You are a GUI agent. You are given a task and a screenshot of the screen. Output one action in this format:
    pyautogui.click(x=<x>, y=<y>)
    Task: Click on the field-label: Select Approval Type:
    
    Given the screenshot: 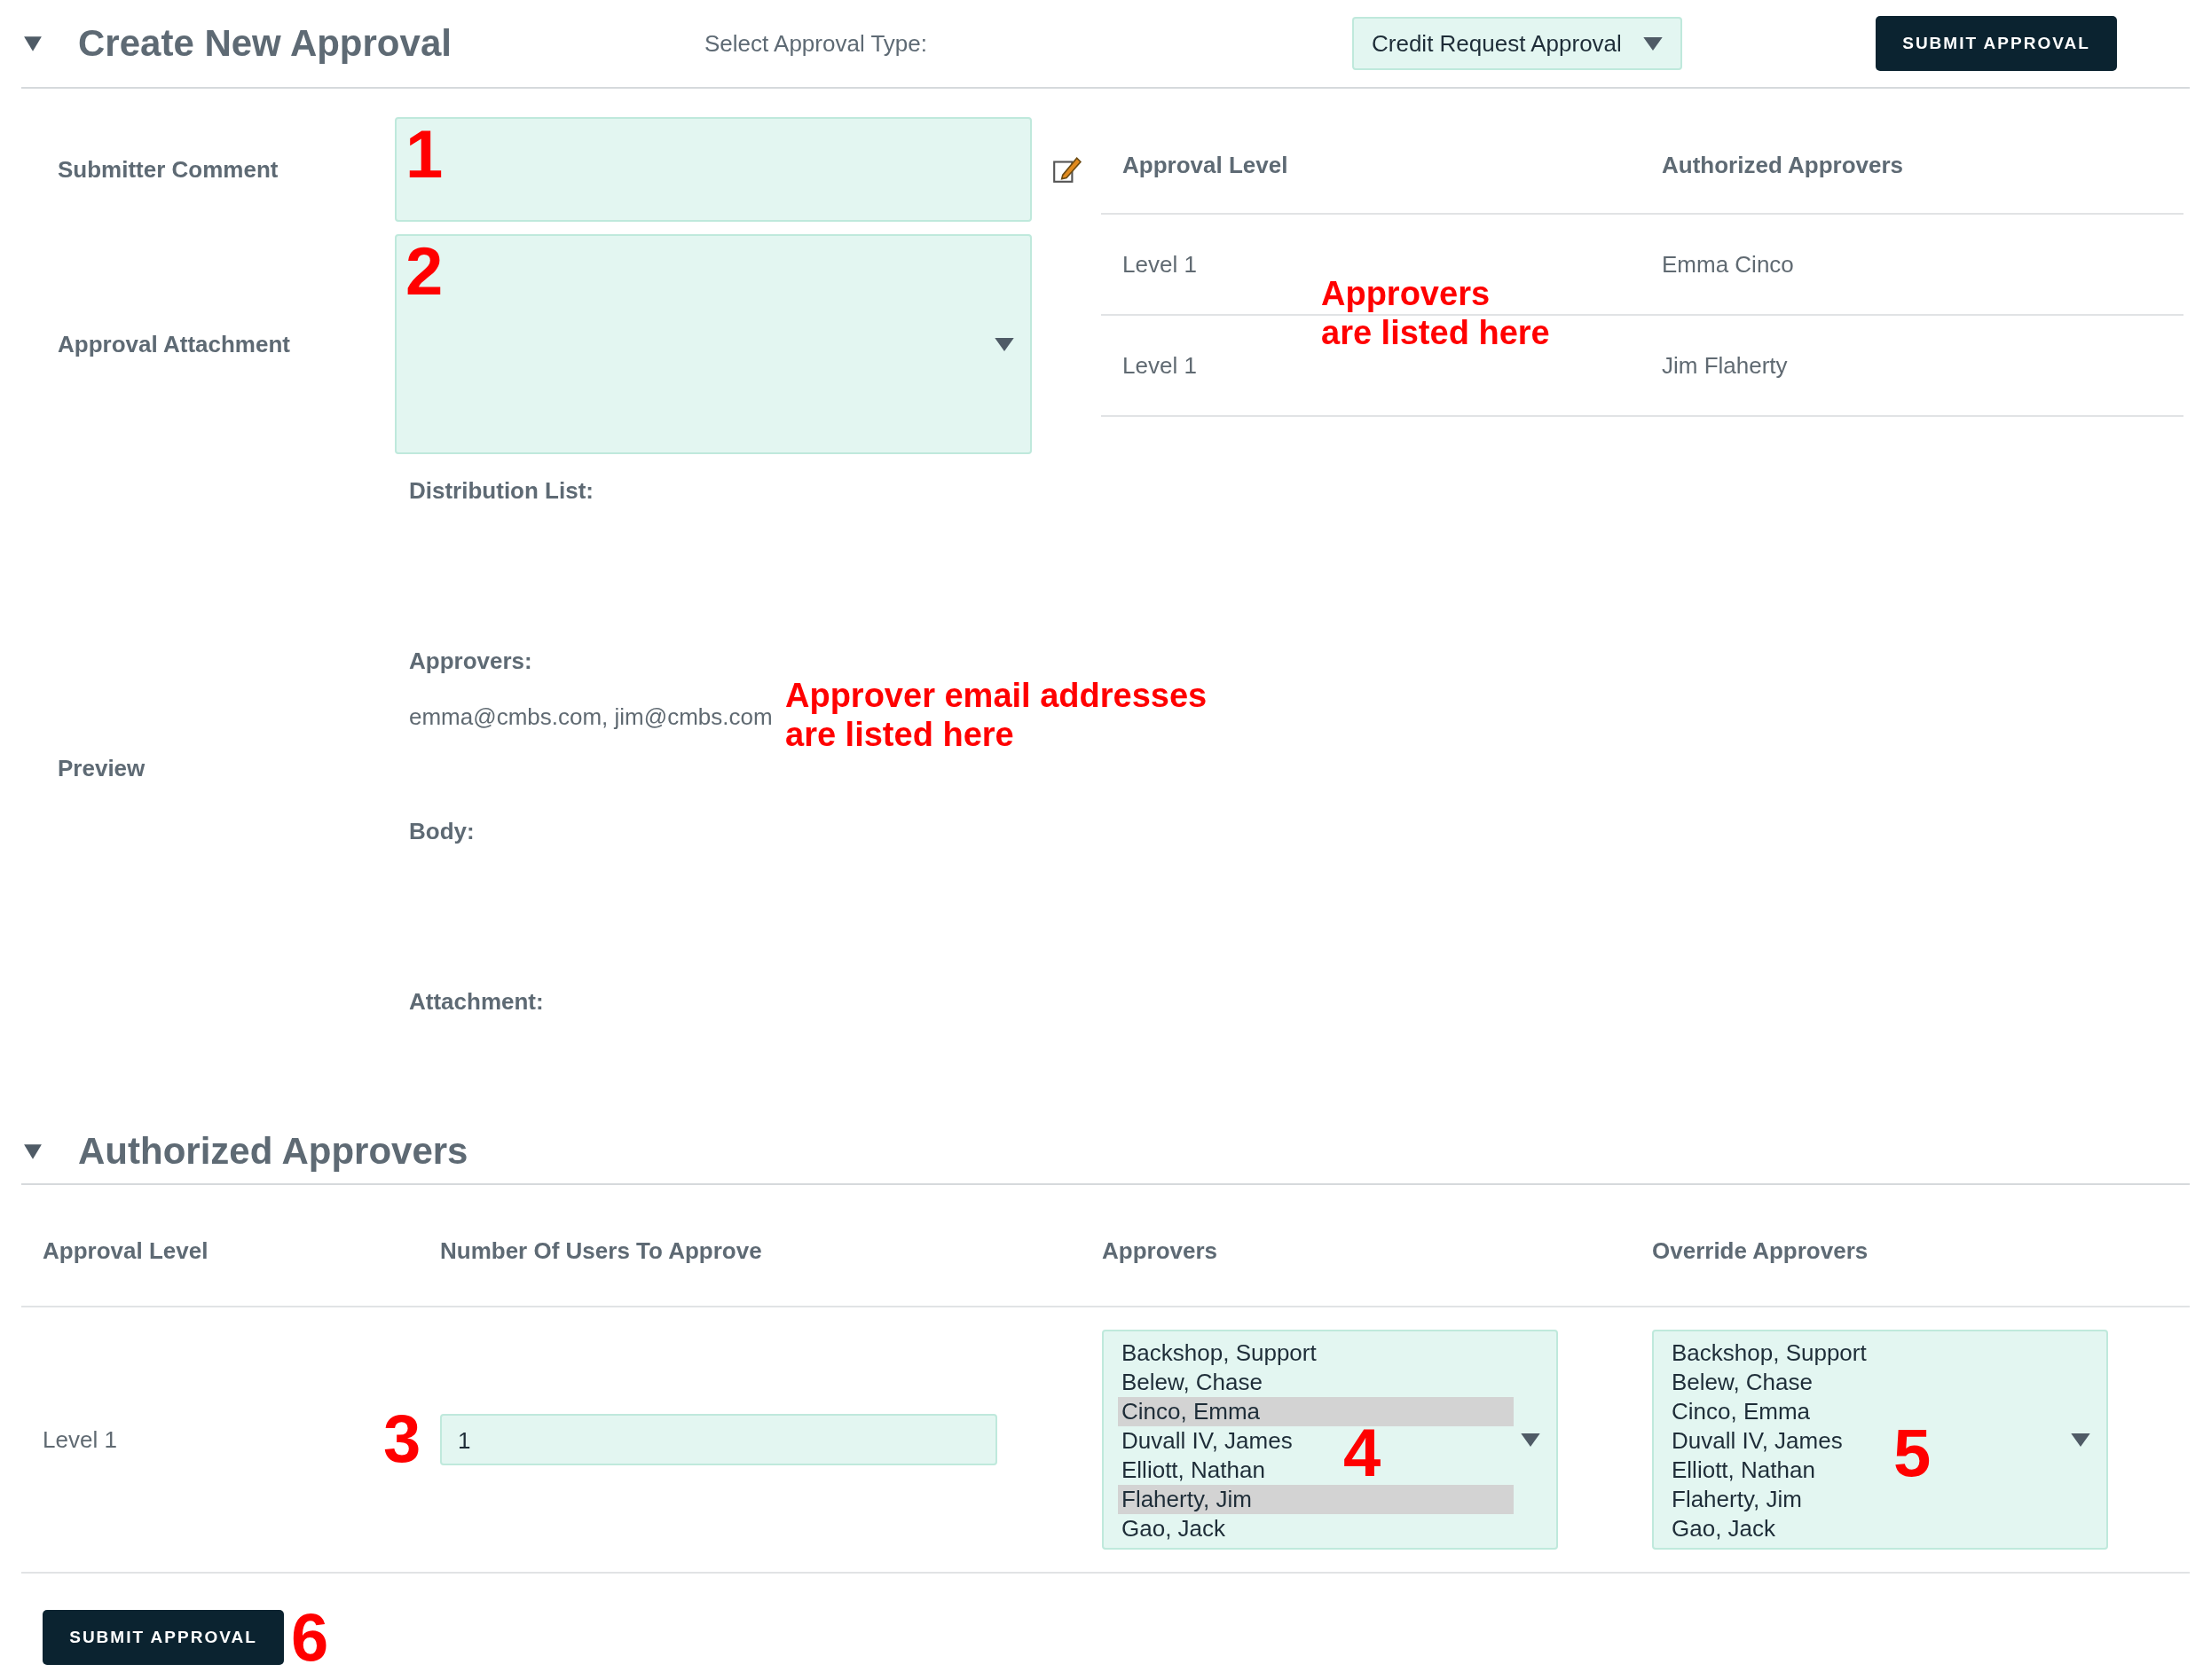 What is the action you would take?
    pyautogui.click(x=816, y=43)
    